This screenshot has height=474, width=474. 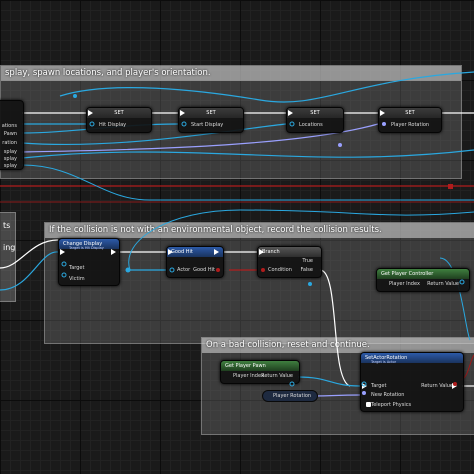 I want to click on checkbox-icon, so click(x=368, y=404).